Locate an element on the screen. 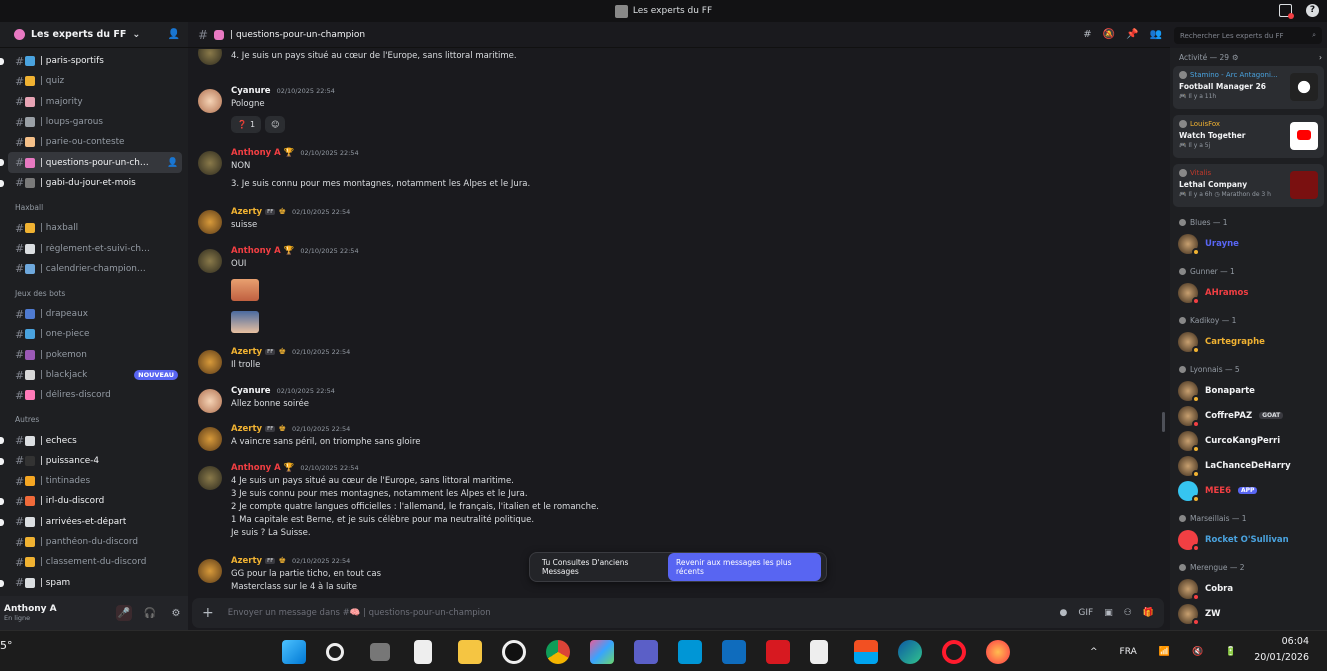 This screenshot has height=671, width=1327. file-icon is located at coordinates (423, 652).